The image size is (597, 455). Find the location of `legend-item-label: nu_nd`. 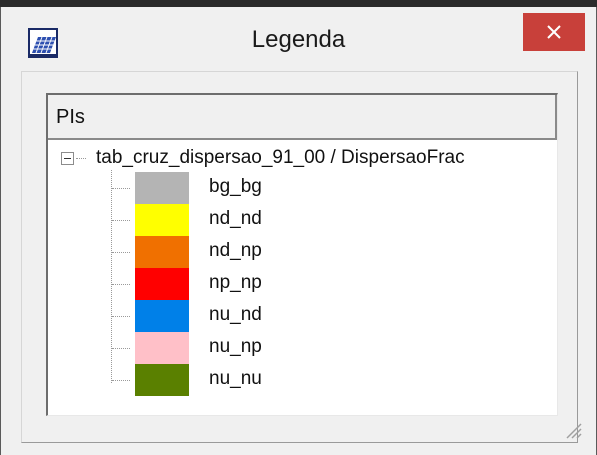

legend-item-label: nu_nd is located at coordinates (235, 314).